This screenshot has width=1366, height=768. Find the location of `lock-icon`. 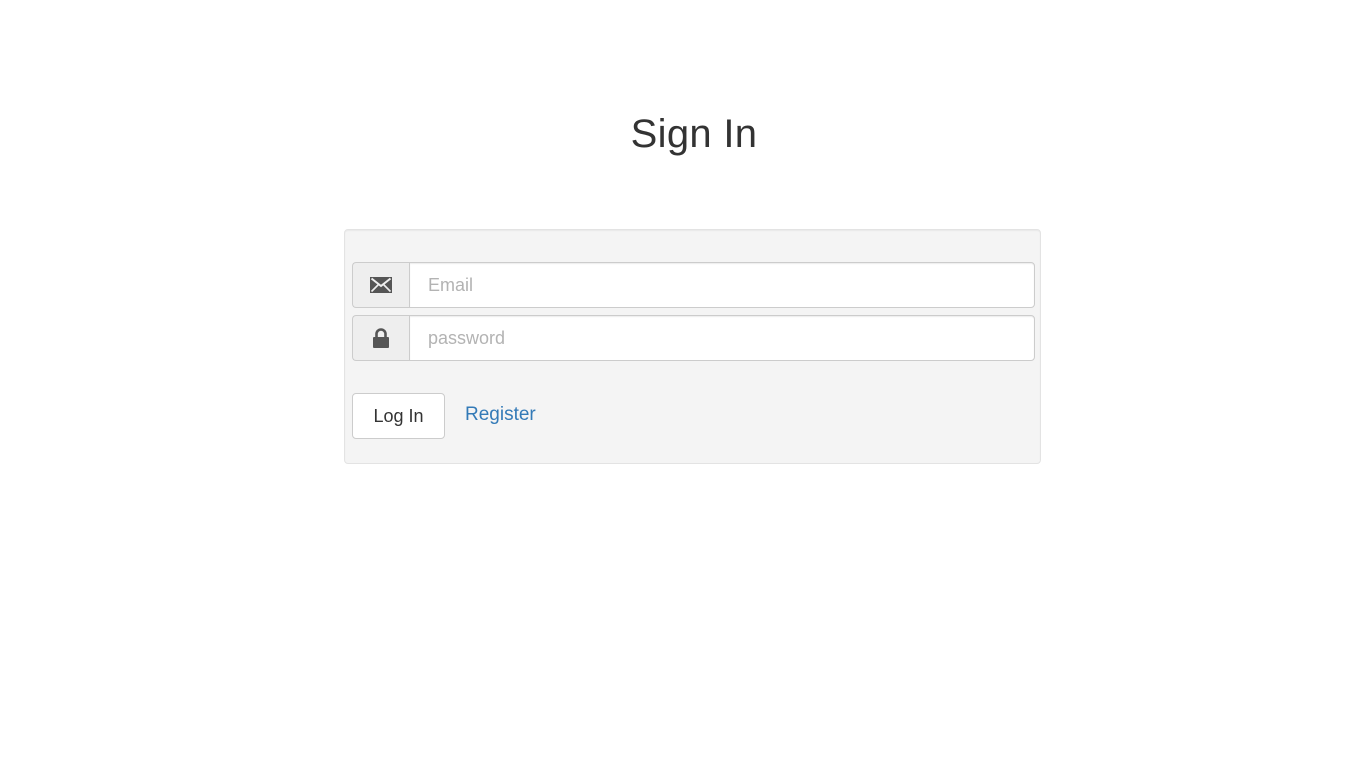

lock-icon is located at coordinates (381, 337).